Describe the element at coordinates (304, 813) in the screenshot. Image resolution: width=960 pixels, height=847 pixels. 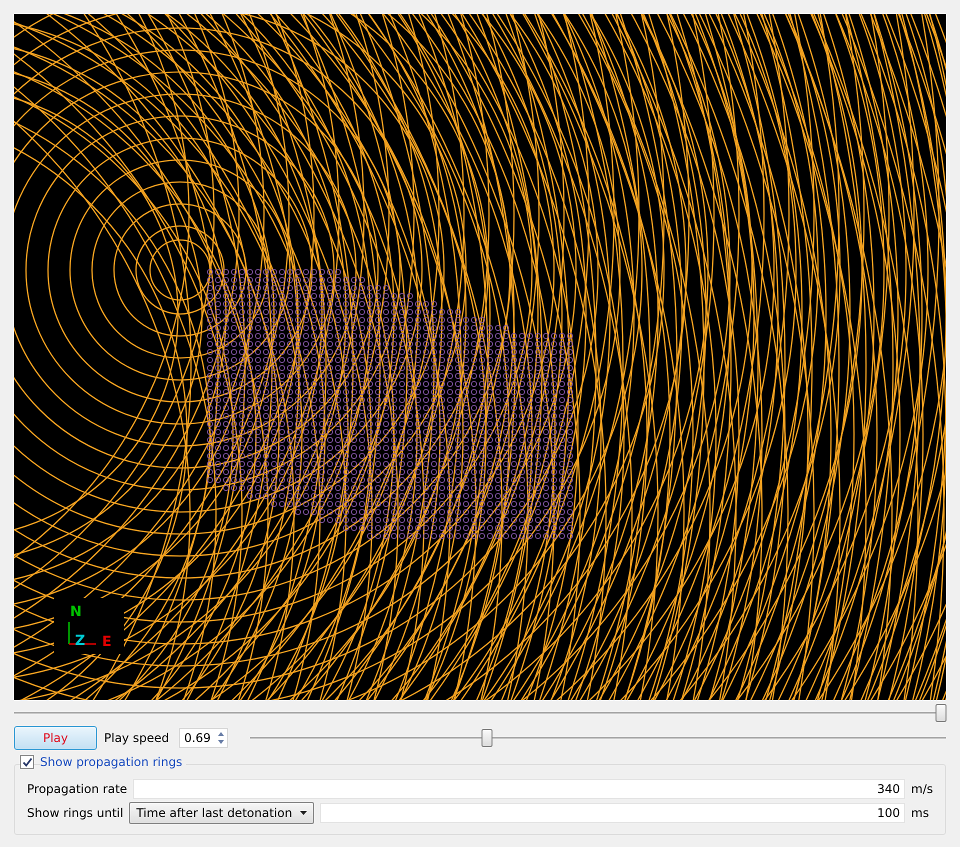
I see `caret-icon` at that location.